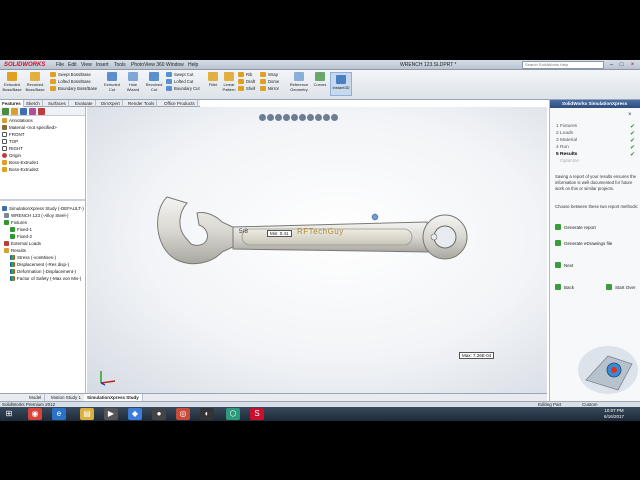  Describe the element at coordinates (86, 65) in the screenshot. I see `menu-view: View` at that location.